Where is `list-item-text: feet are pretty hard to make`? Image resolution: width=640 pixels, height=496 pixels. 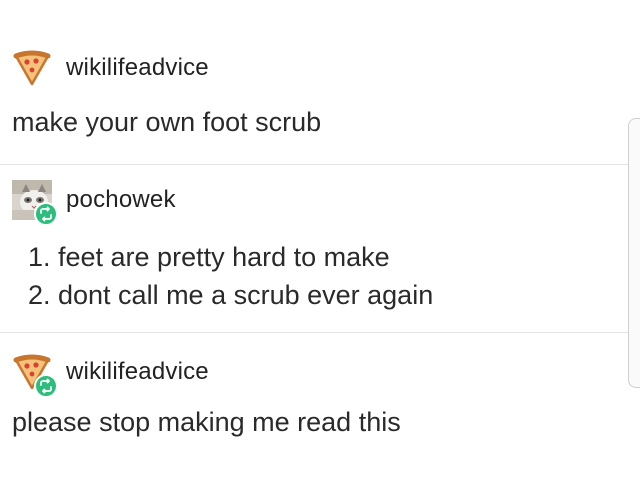
list-item-text: feet are pretty hard to make is located at coordinates (224, 257).